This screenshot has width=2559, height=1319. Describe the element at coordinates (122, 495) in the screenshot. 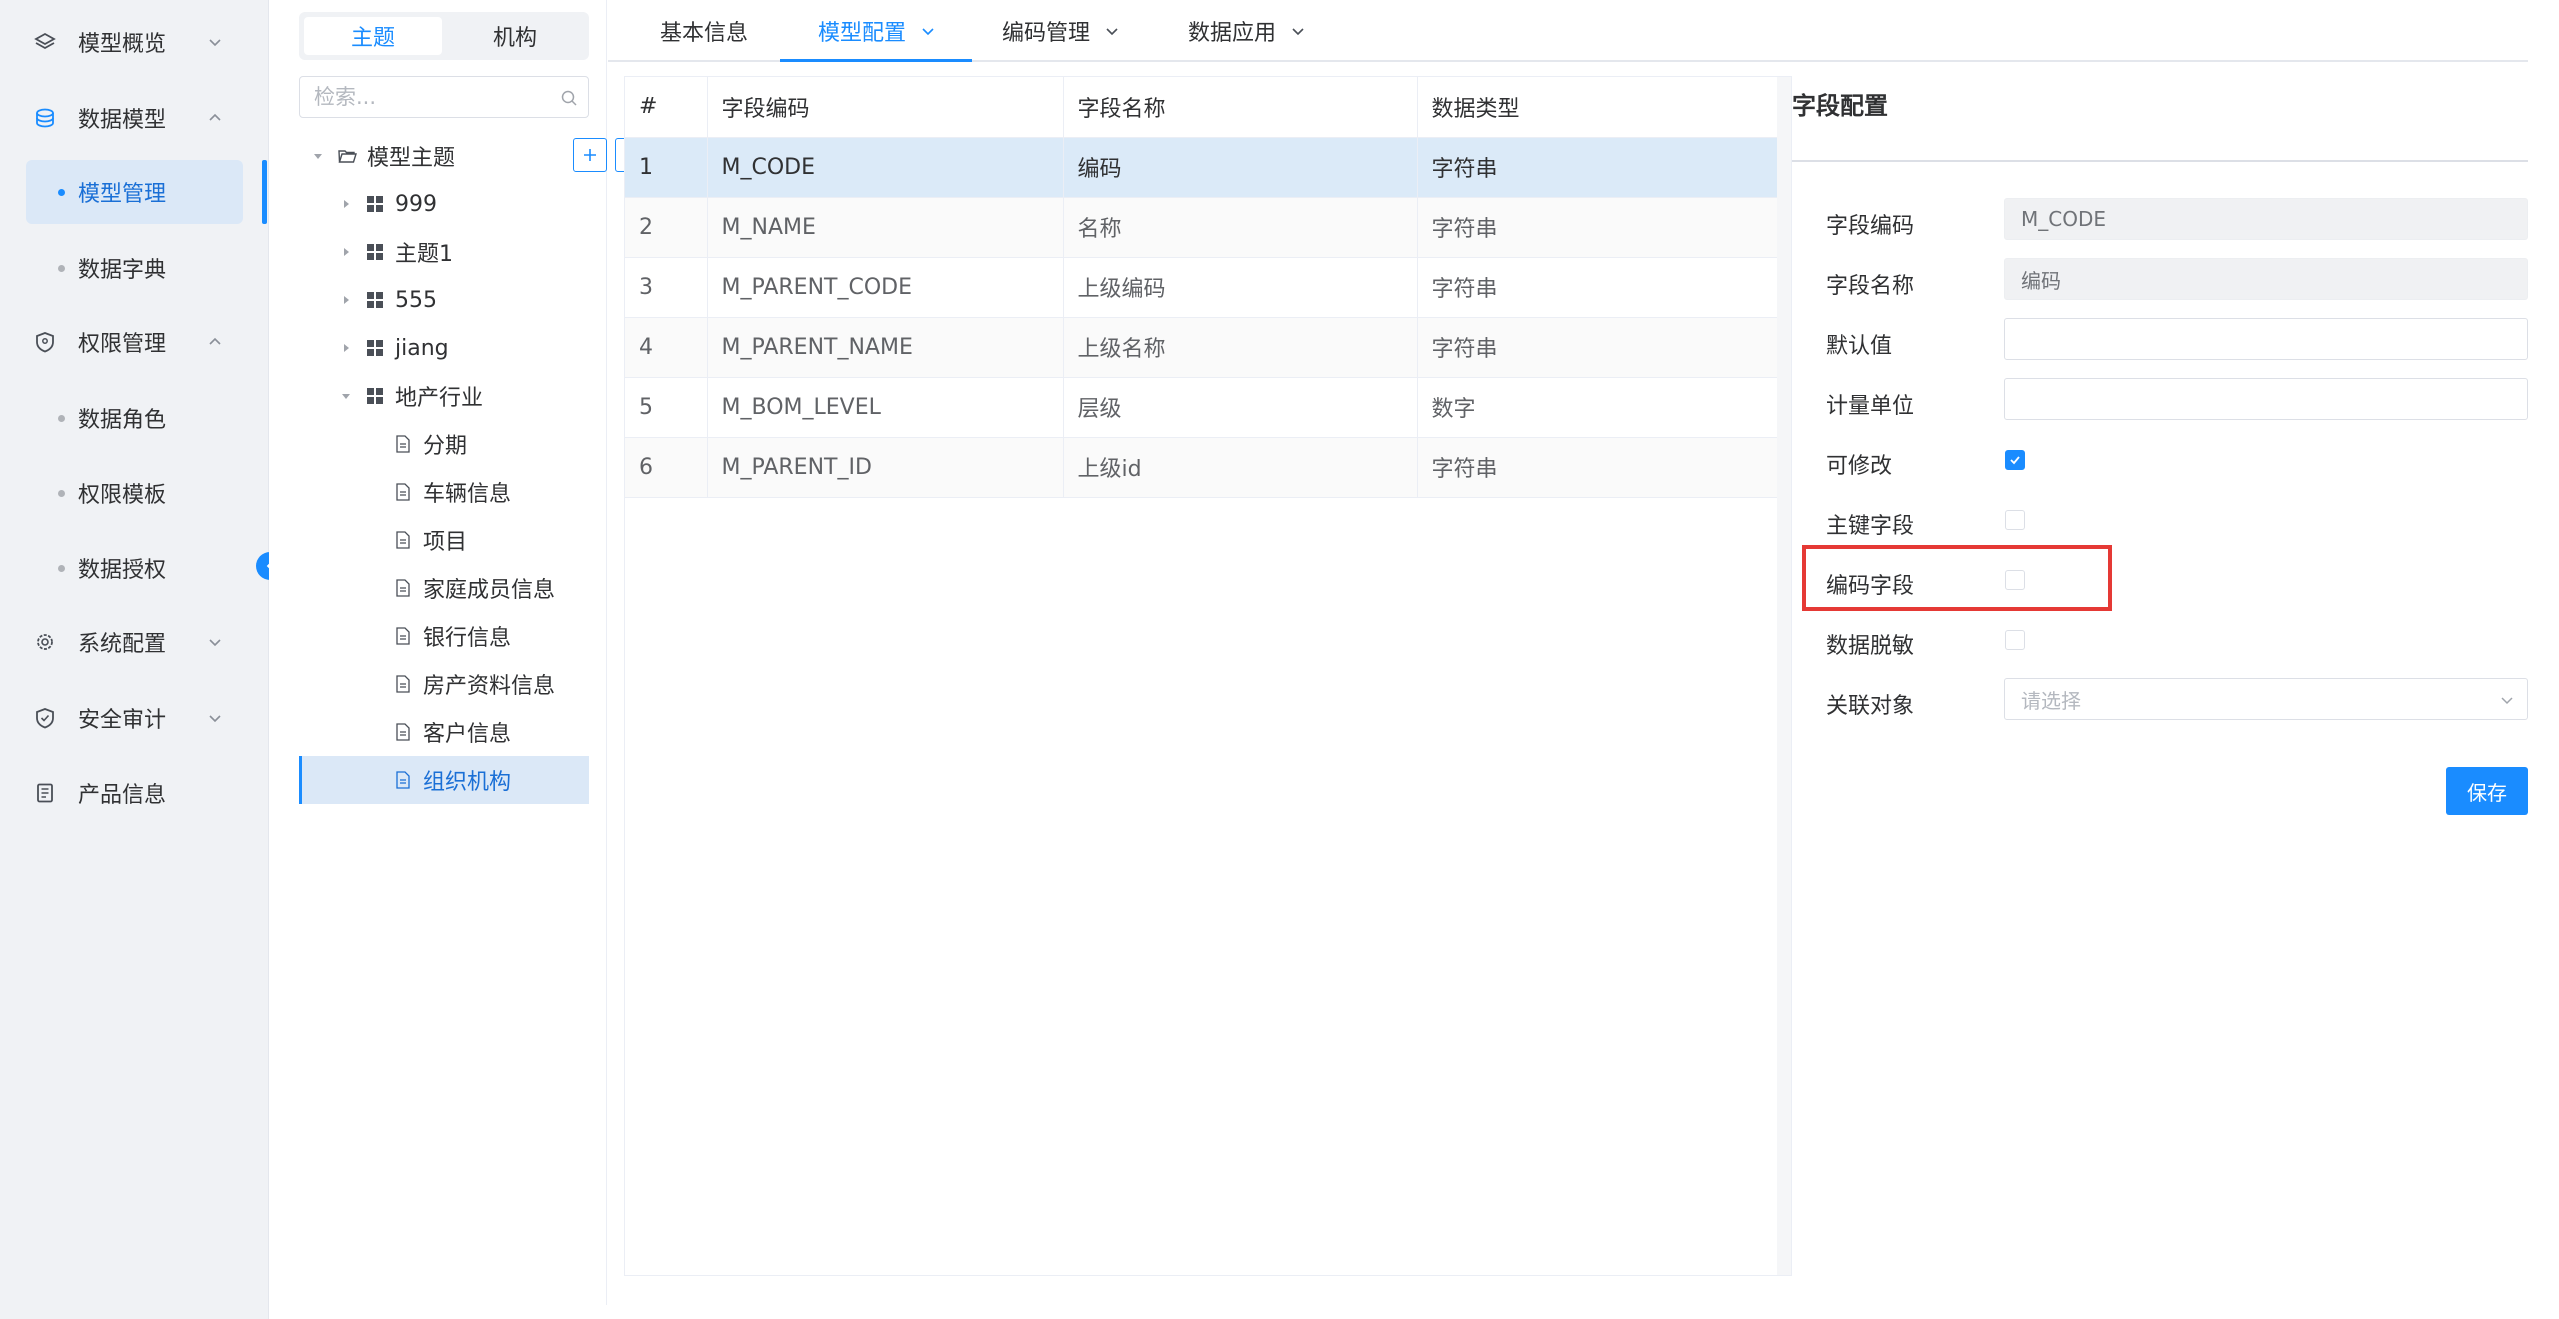

I see `sub-item-label: 权限模板` at that location.